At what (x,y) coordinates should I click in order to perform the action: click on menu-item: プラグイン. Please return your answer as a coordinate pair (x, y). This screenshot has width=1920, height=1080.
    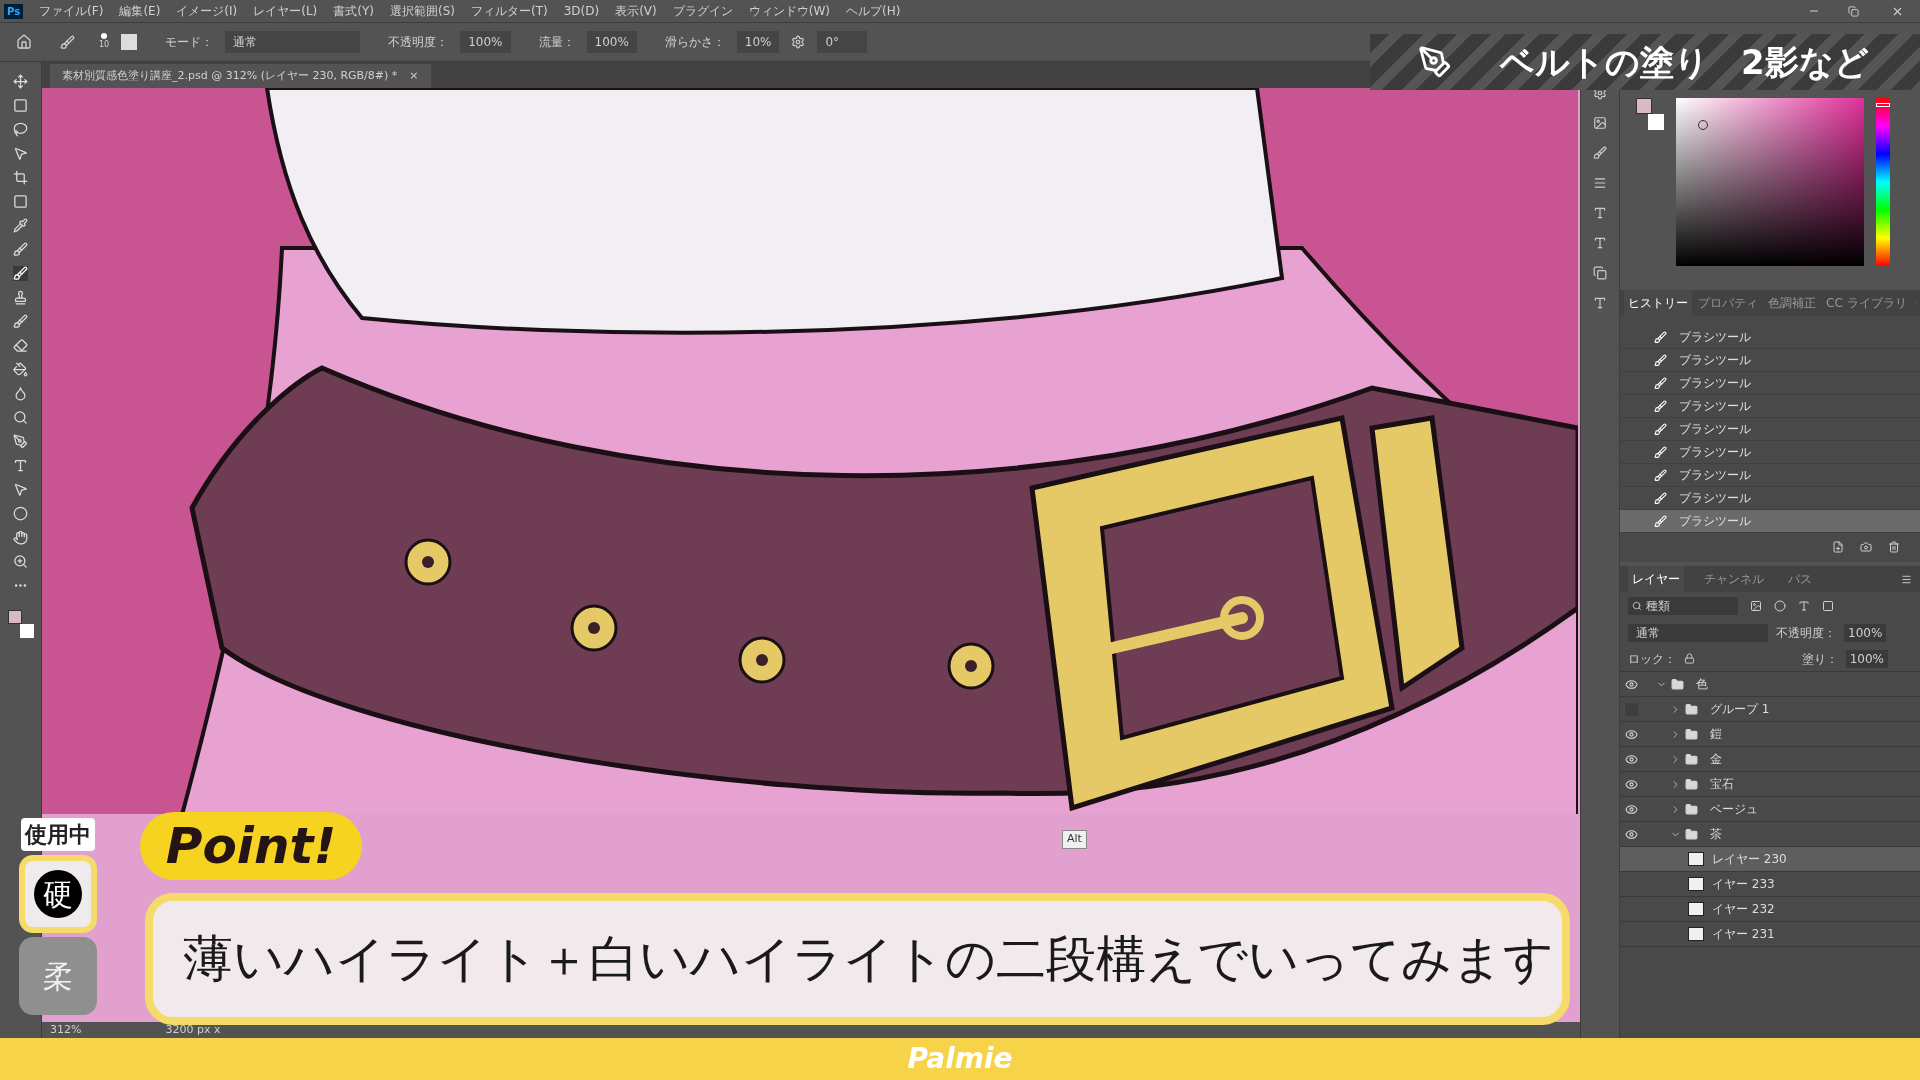
    Looking at the image, I should click on (702, 11).